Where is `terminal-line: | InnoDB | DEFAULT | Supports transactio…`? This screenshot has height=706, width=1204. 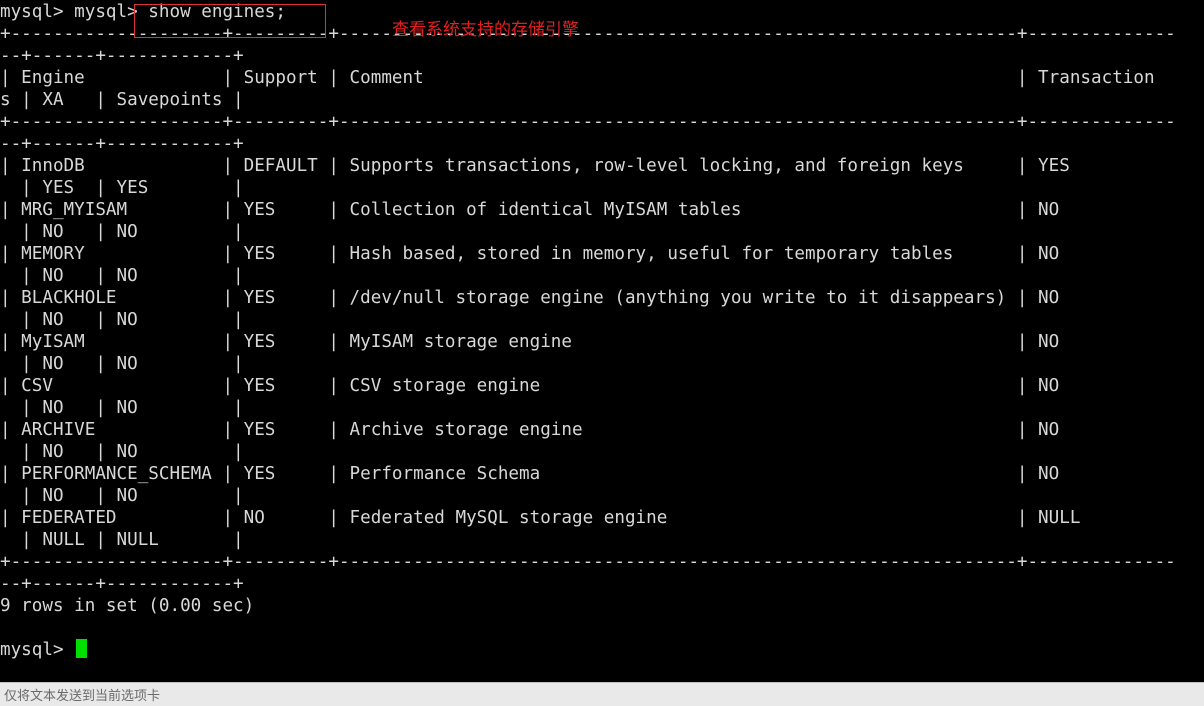 terminal-line: | InnoDB | DEFAULT | Supports transactio… is located at coordinates (535, 166).